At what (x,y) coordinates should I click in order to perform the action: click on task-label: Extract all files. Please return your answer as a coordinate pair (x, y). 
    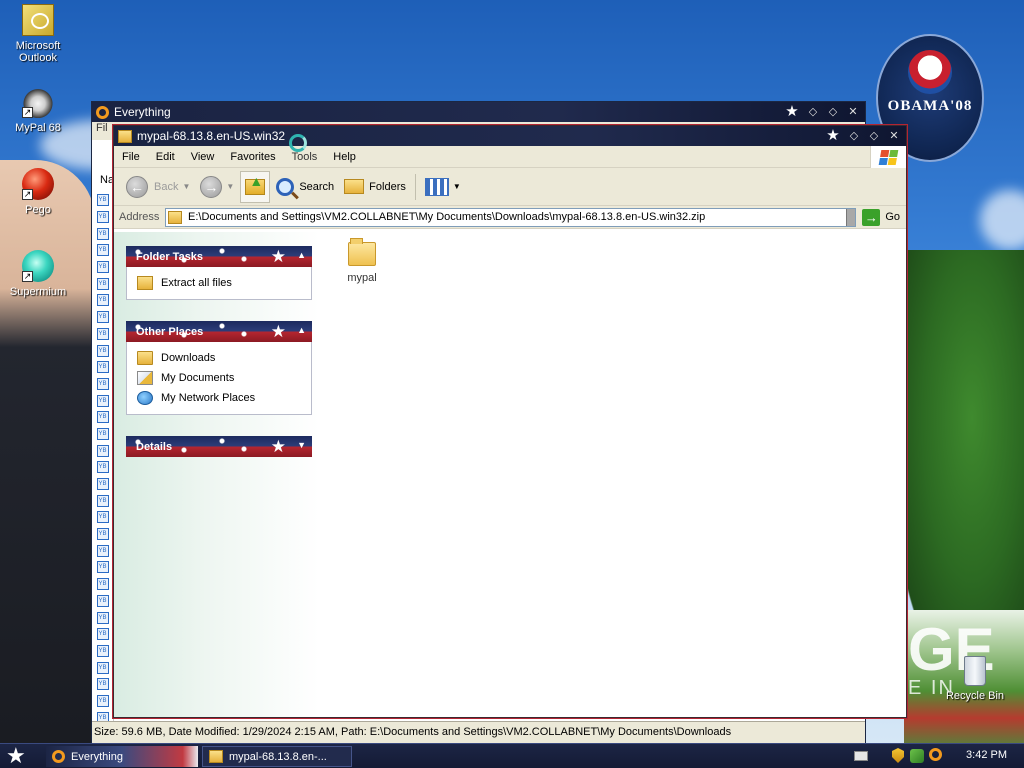
    Looking at the image, I should click on (196, 283).